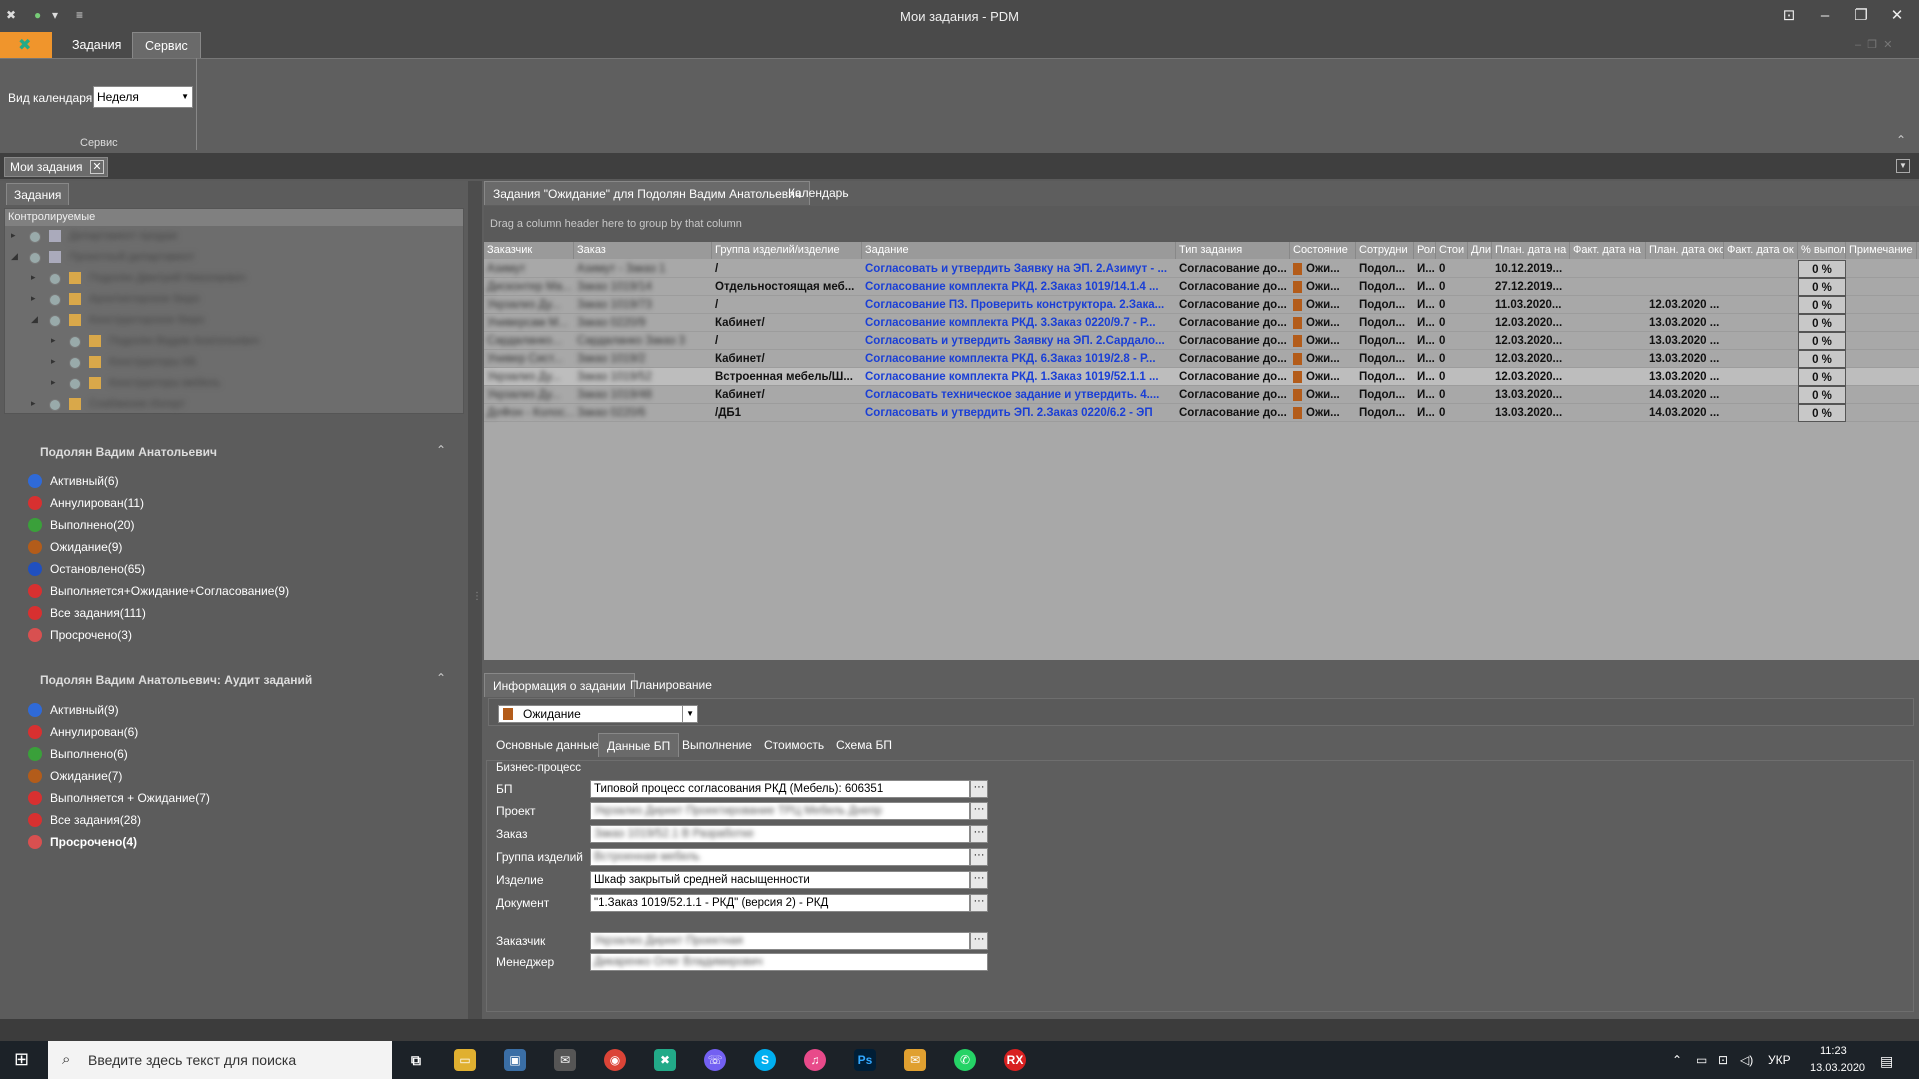  I want to click on battery-icon: ▭, so click(1701, 1060).